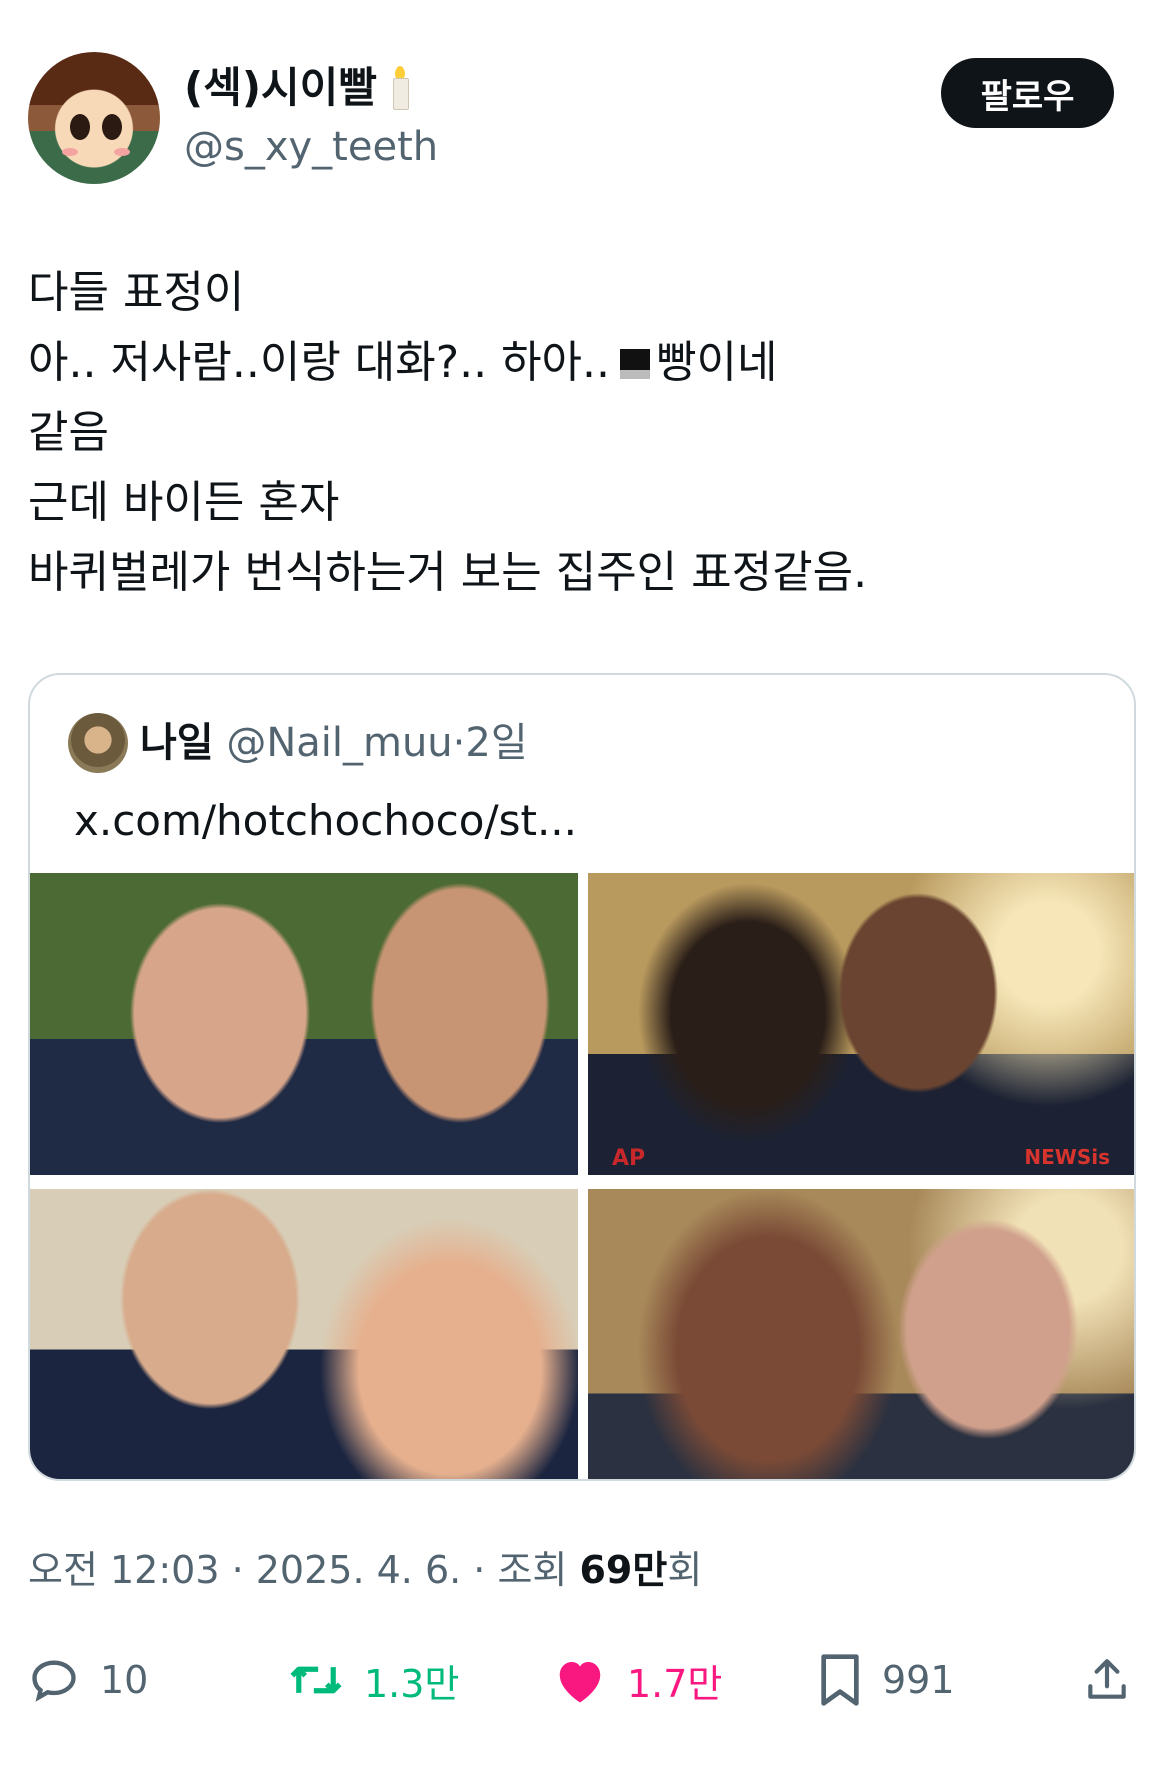  What do you see at coordinates (840, 1680) in the screenshot?
I see `bookmark-icon` at bounding box center [840, 1680].